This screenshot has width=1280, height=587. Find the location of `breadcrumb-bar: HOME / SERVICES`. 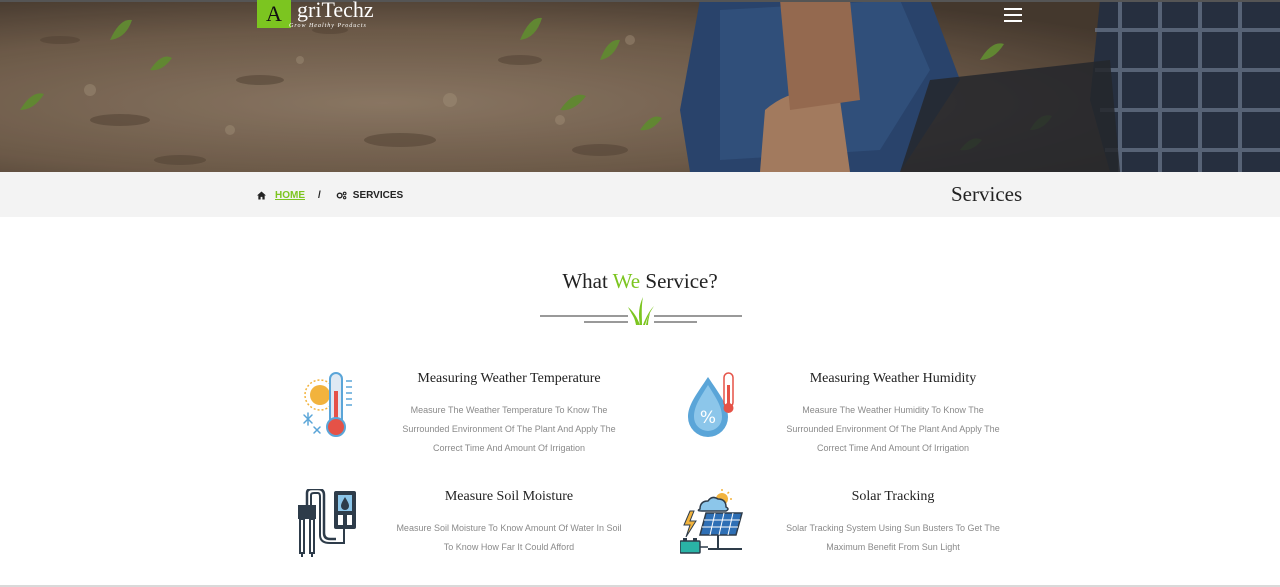

breadcrumb-bar: HOME / SERVICES is located at coordinates (640, 194).